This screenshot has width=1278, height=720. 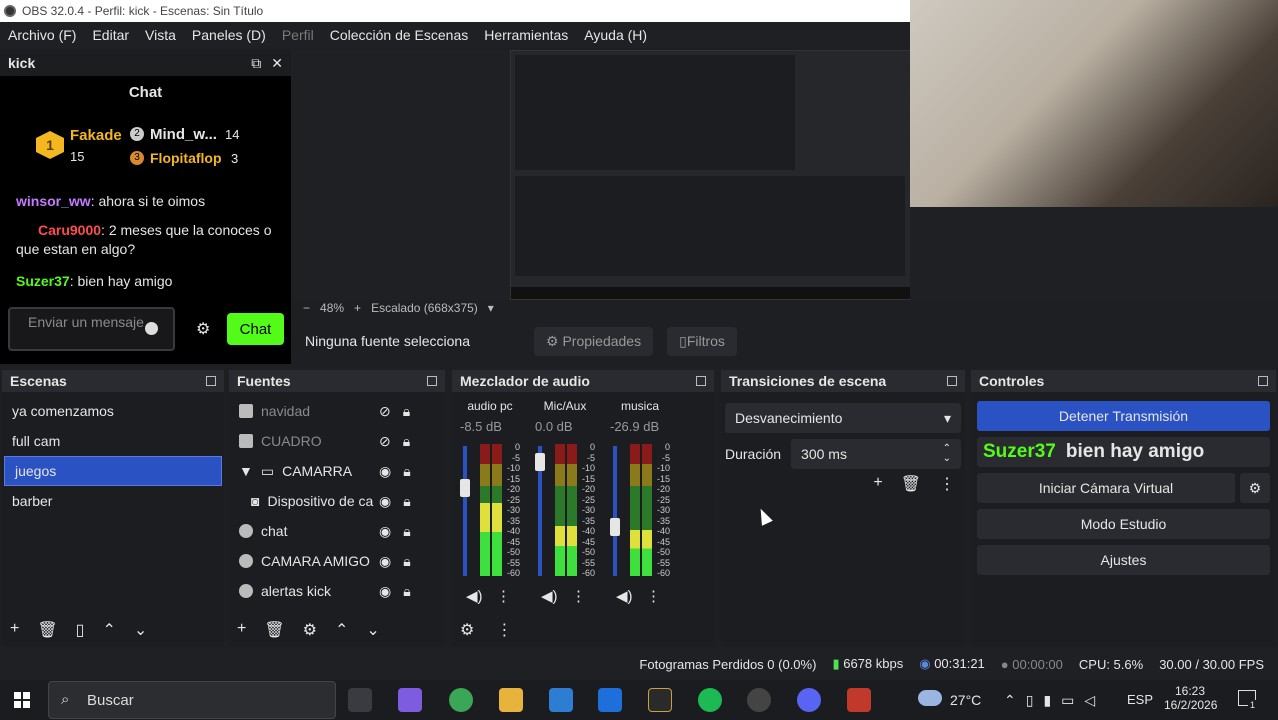 I want to click on float-icon: ⧉, so click(x=256, y=63).